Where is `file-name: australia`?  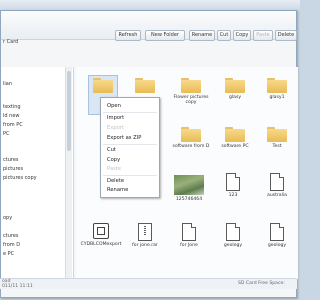
file-name: australia is located at coordinates (277, 195).